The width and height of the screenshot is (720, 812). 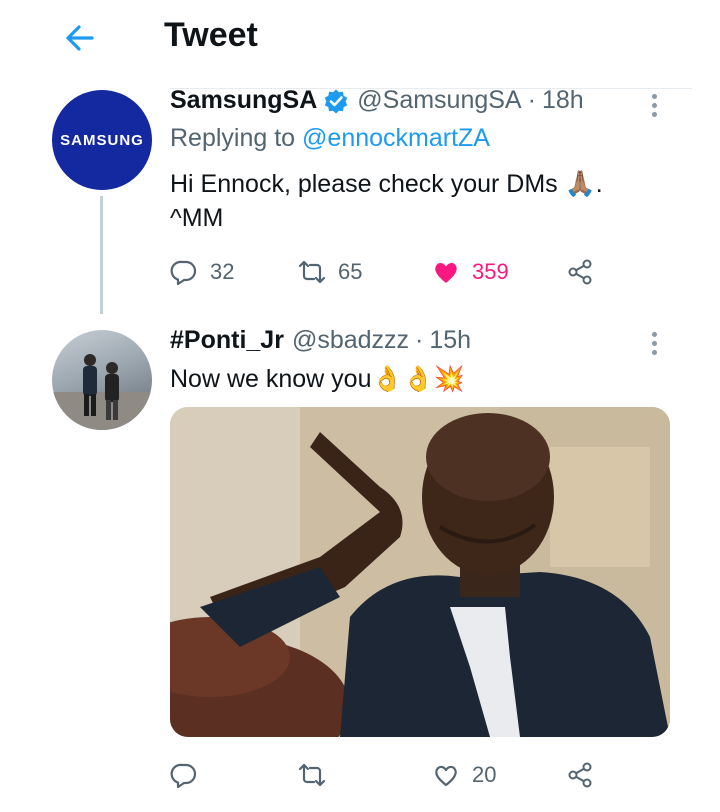 What do you see at coordinates (386, 184) in the screenshot?
I see `tweet-text-line: Hi Ennock, please check your DMs 🙏🏽.` at bounding box center [386, 184].